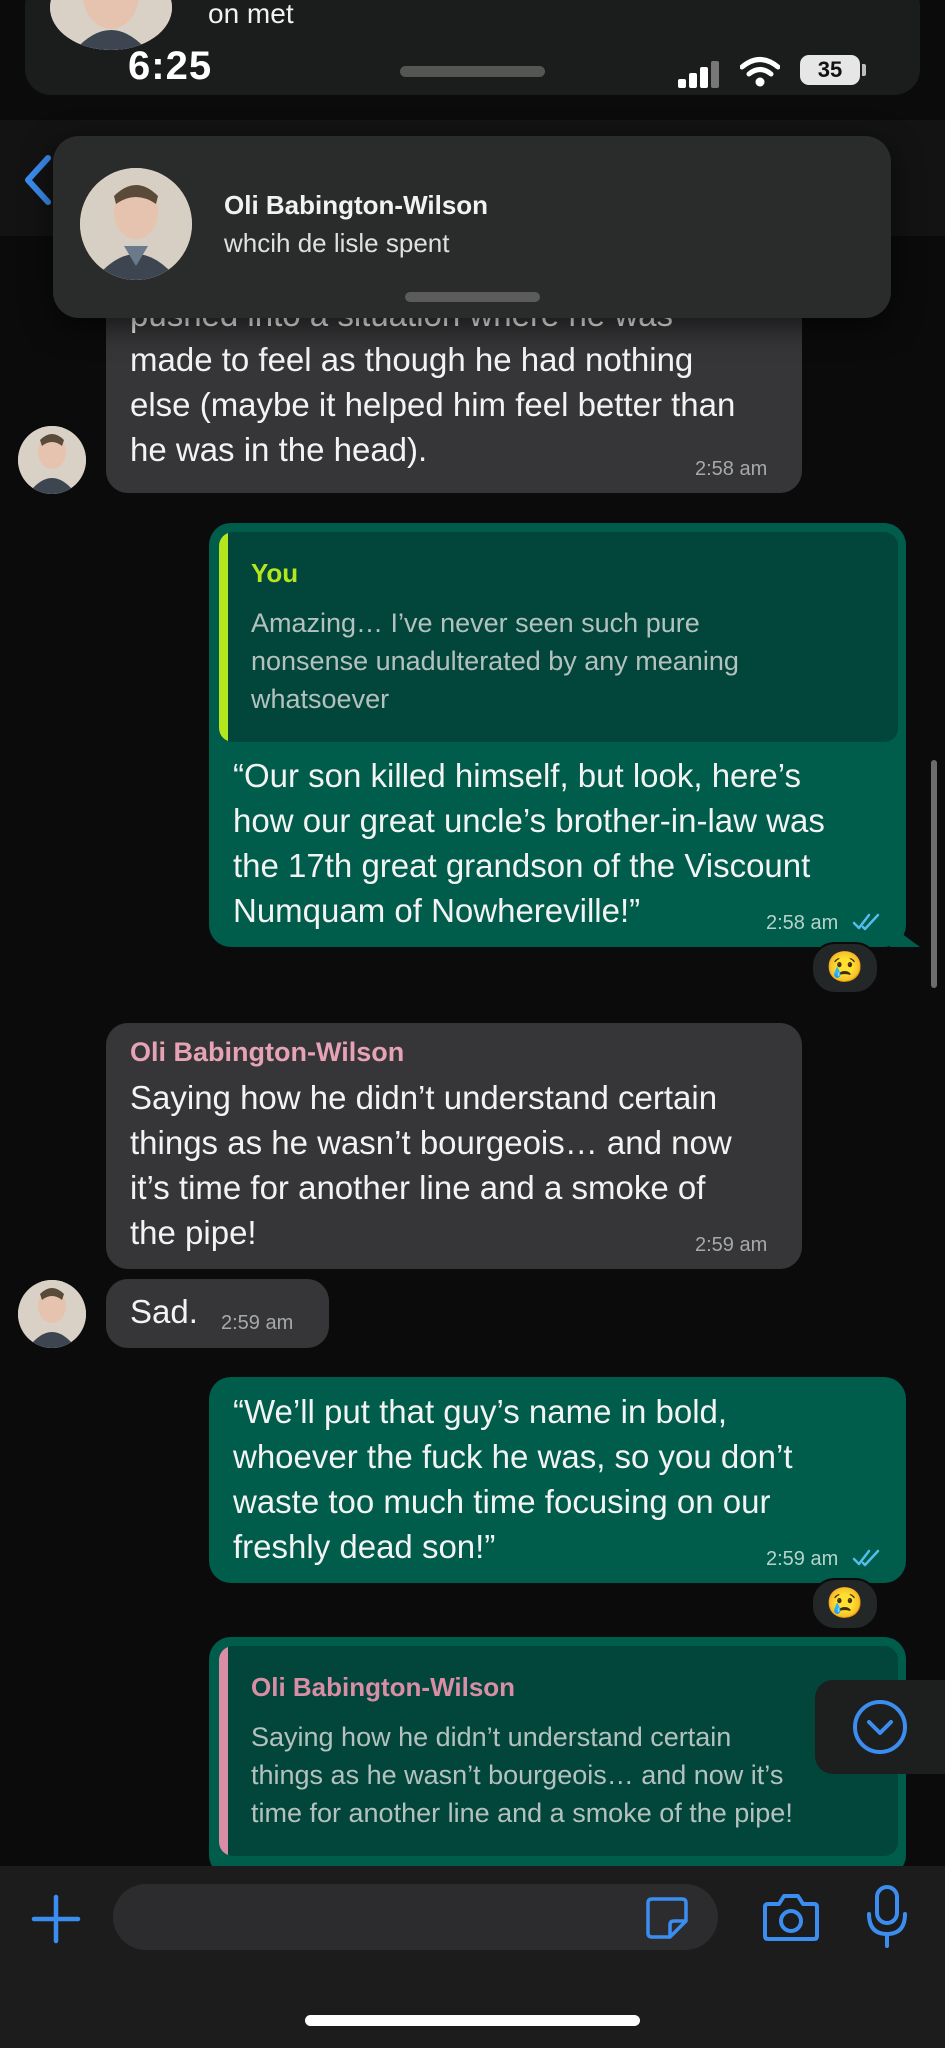 Image resolution: width=945 pixels, height=2048 pixels. I want to click on microphone-icon, so click(887, 1917).